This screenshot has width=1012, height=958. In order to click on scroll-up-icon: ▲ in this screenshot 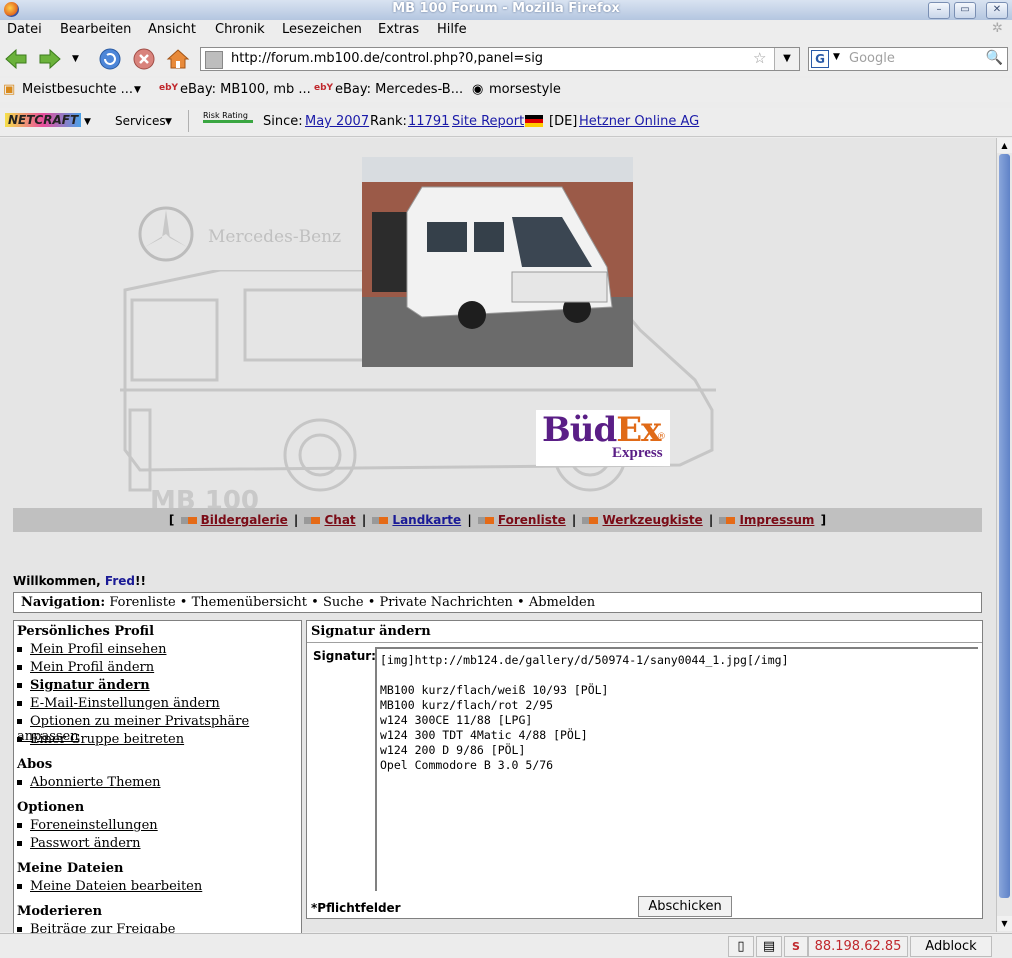, I will do `click(1004, 145)`.